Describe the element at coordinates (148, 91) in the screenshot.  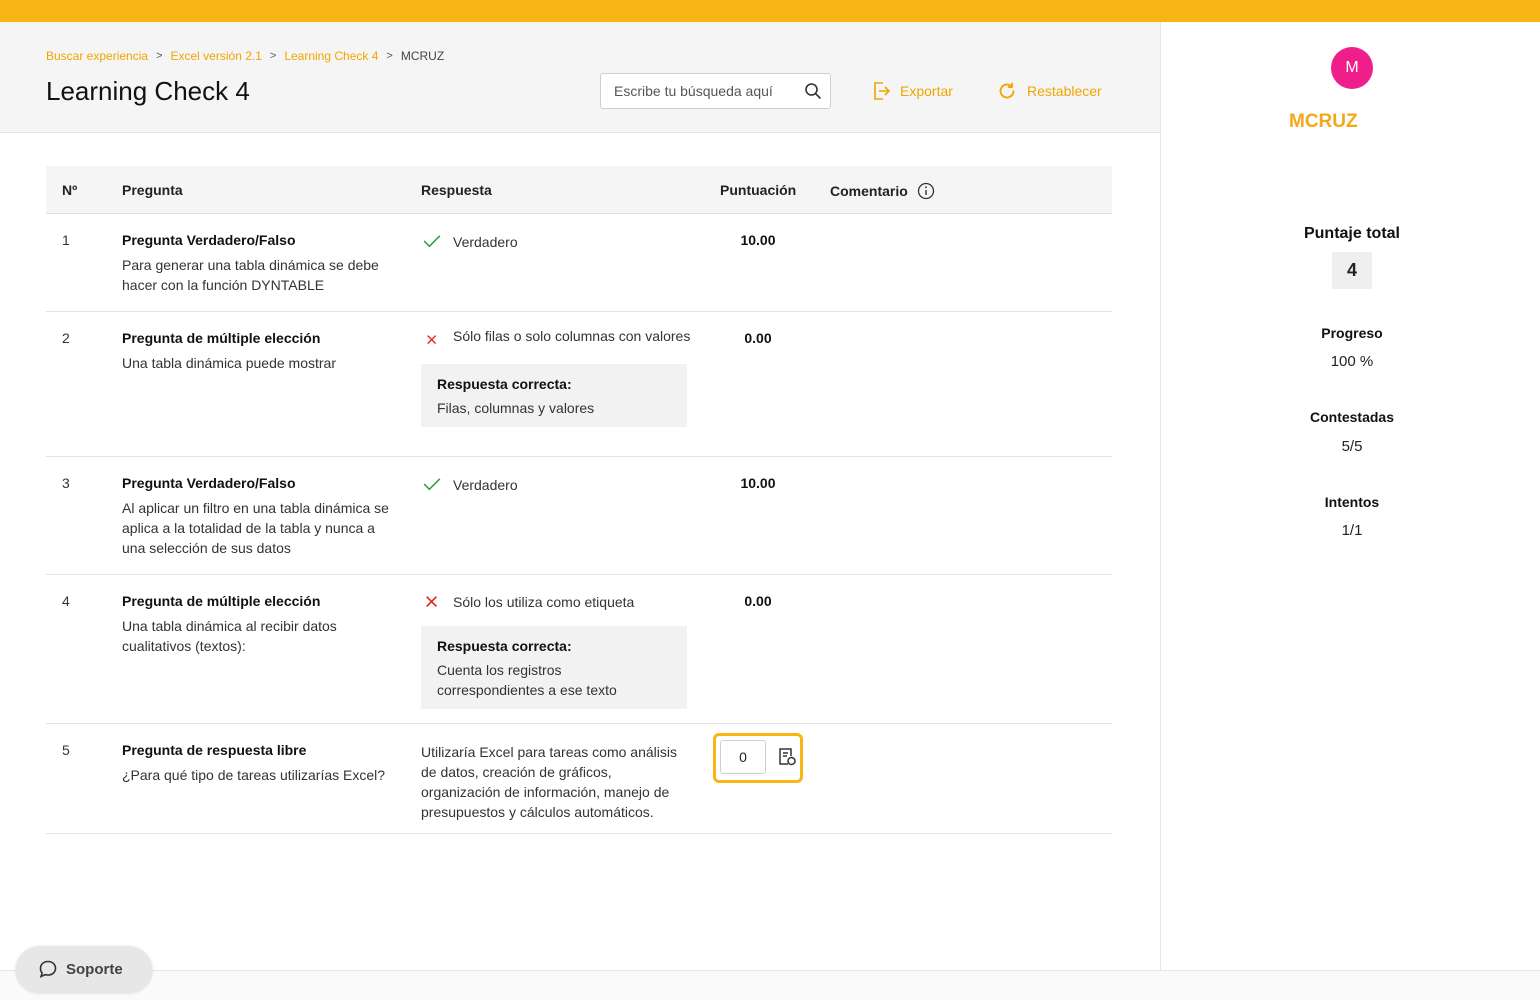
I see `page-title: Learning Check 4` at that location.